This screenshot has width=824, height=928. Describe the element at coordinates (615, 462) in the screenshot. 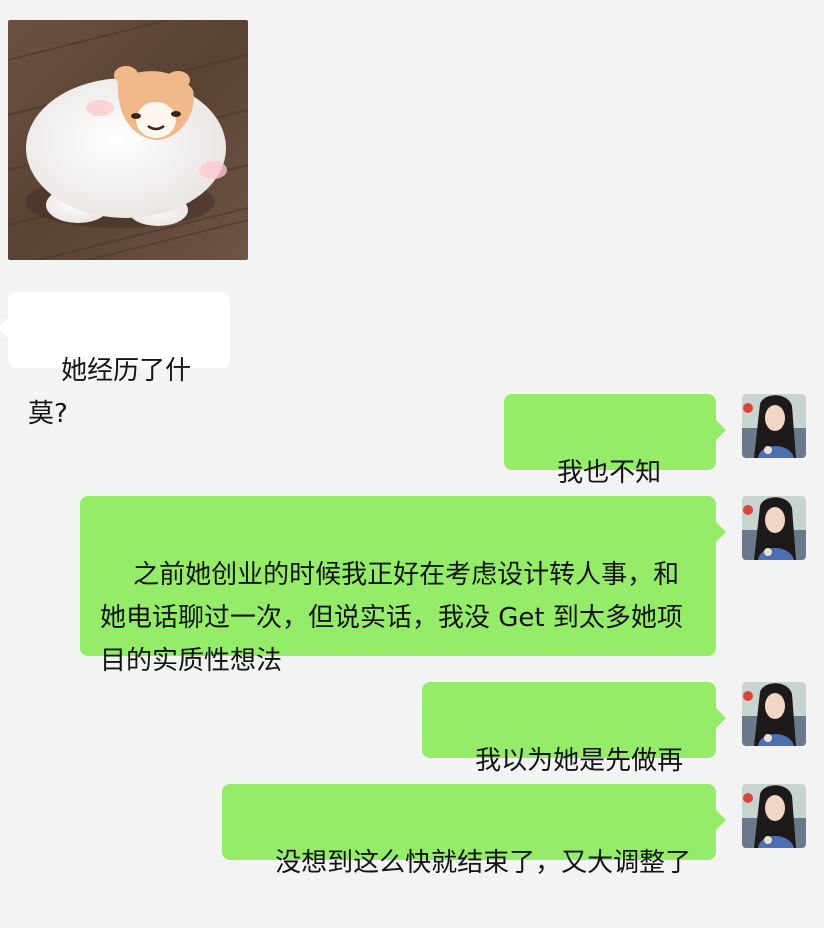

I see `sent-message-bubble: 我也不知道。。` at that location.